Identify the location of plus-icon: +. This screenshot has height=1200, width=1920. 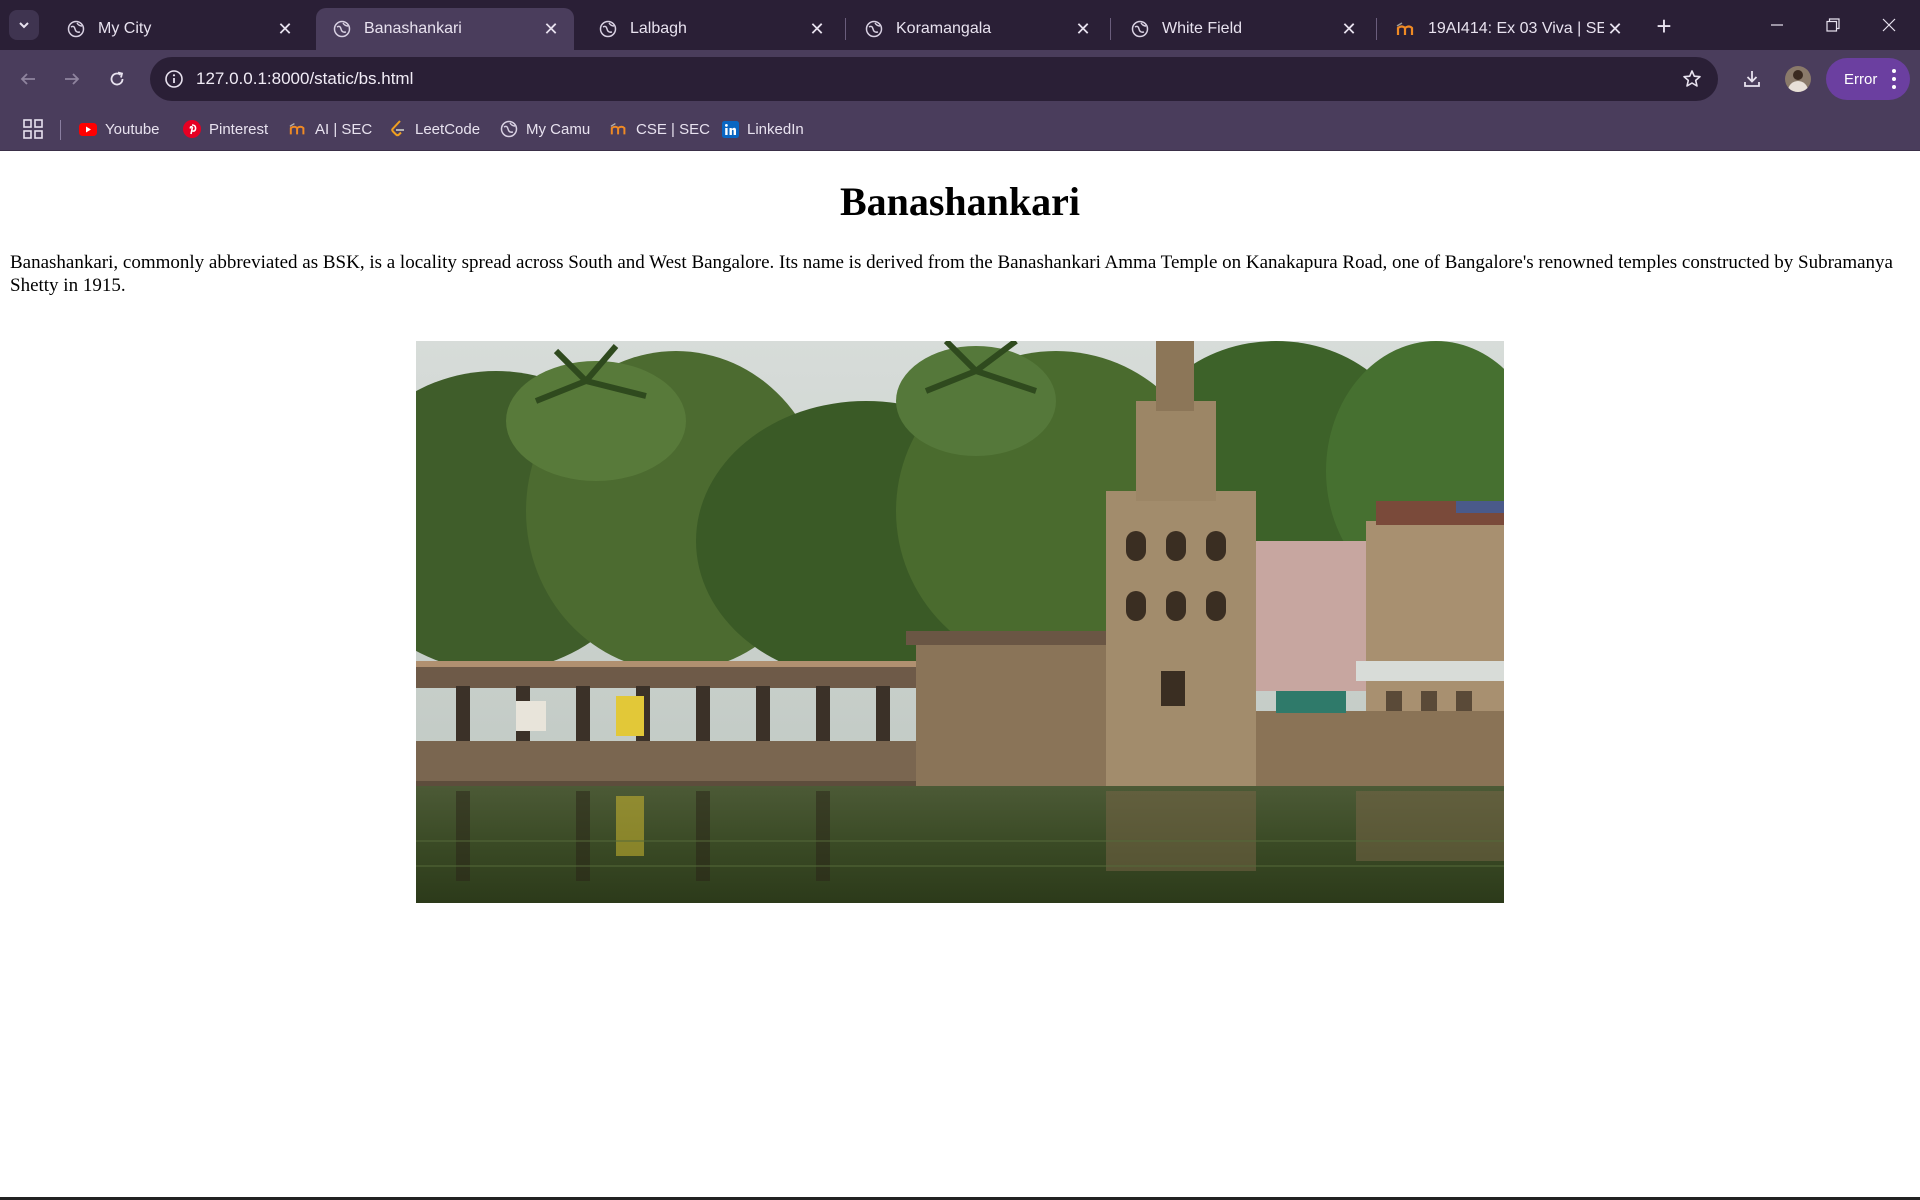
(1664, 25).